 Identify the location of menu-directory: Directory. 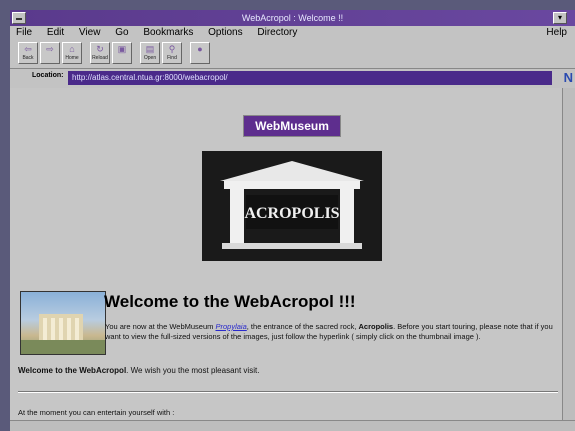
(277, 32).